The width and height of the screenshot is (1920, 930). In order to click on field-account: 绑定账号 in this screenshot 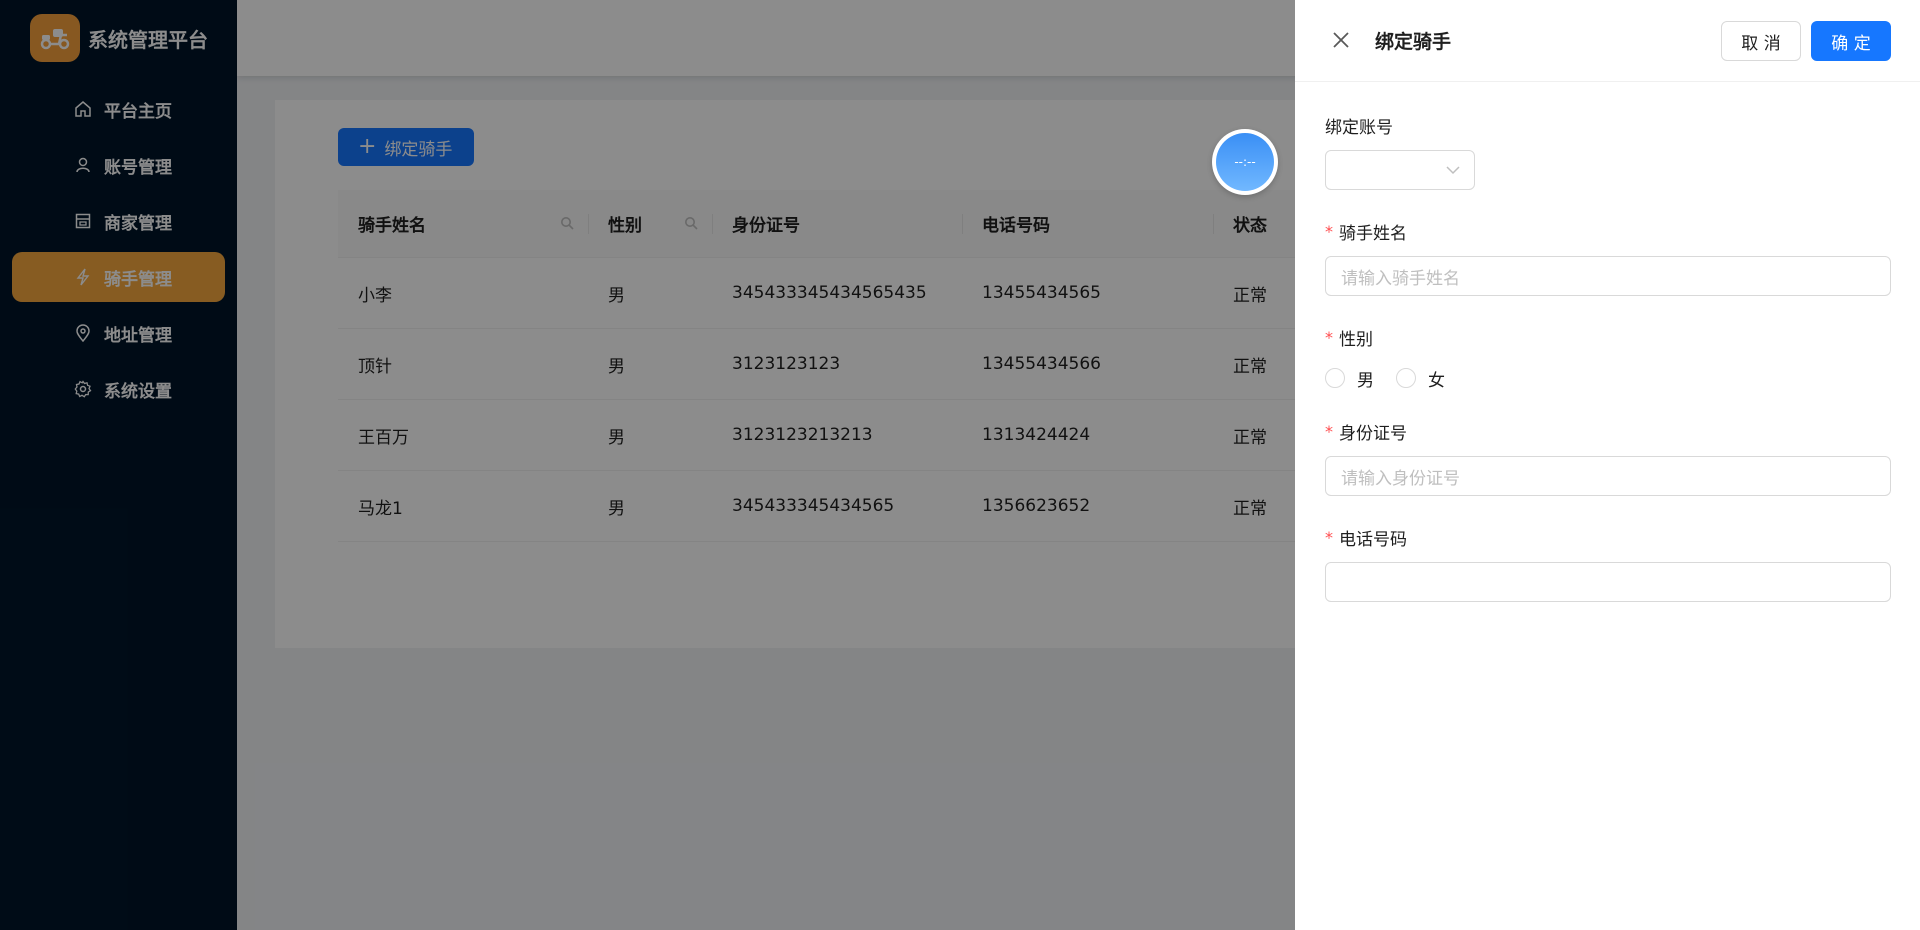, I will do `click(1608, 151)`.